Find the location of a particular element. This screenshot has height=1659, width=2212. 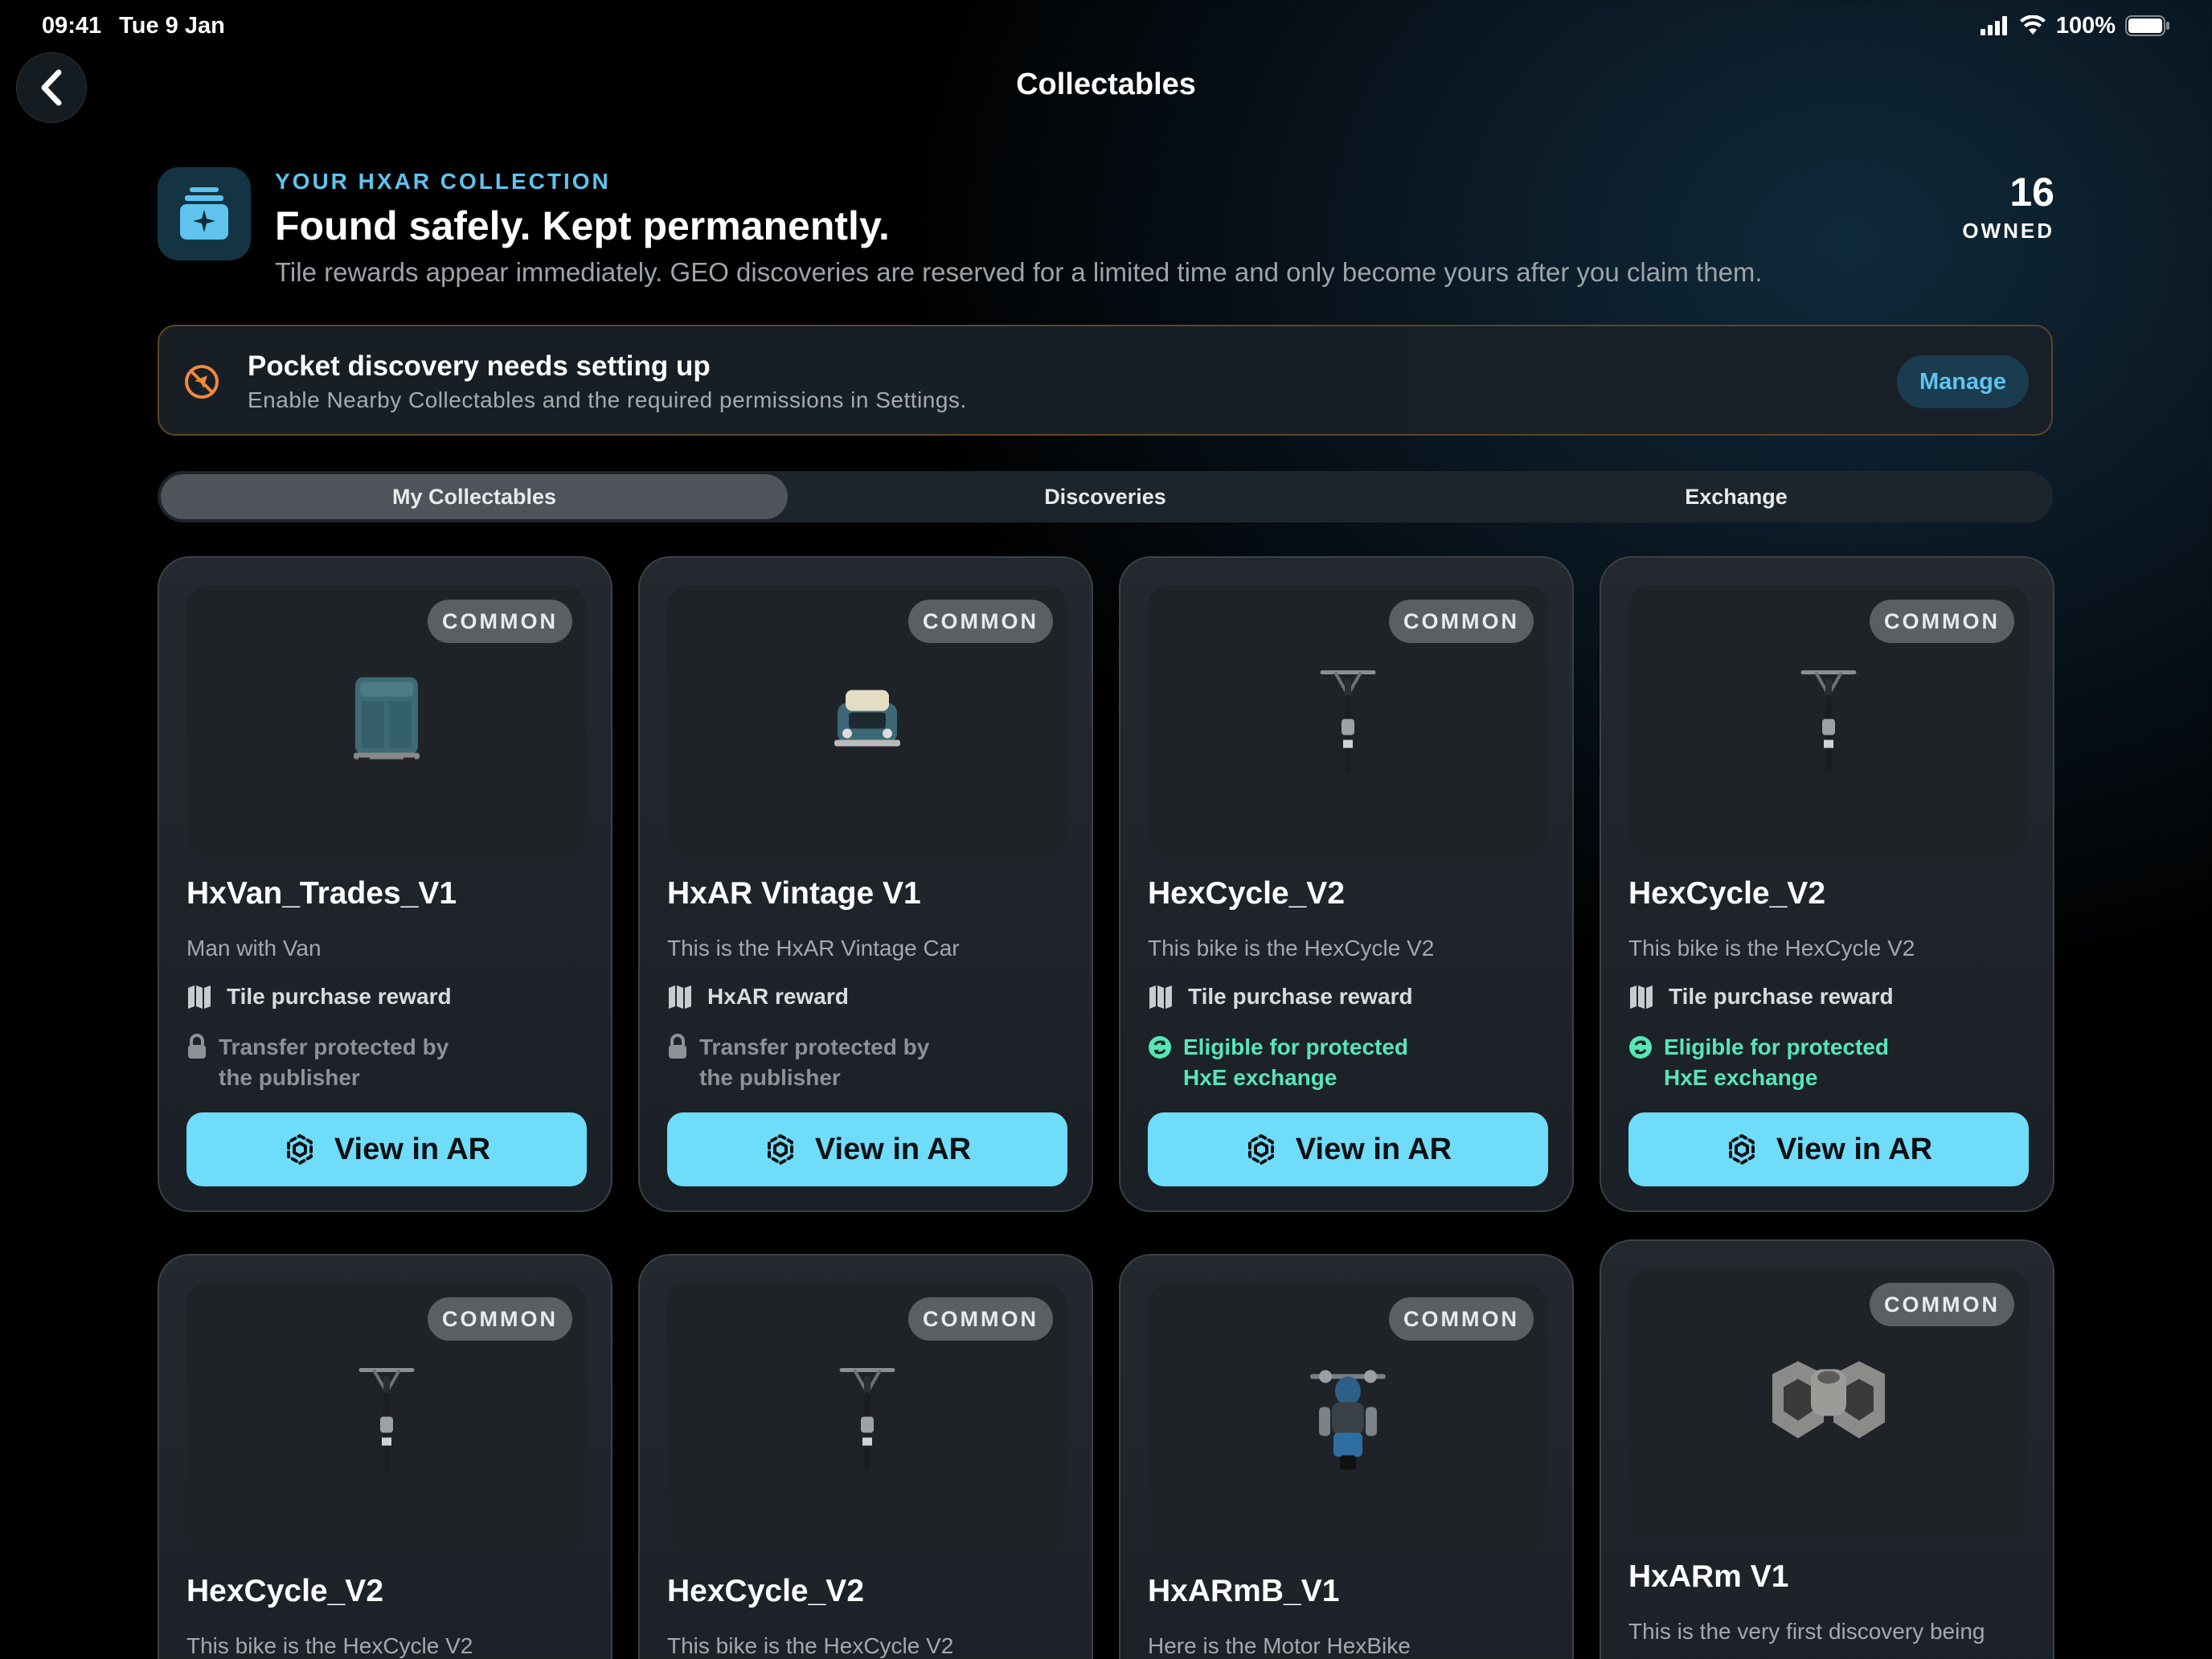

collectable-name: HxVan_Trades_V1 is located at coordinates (321, 893).